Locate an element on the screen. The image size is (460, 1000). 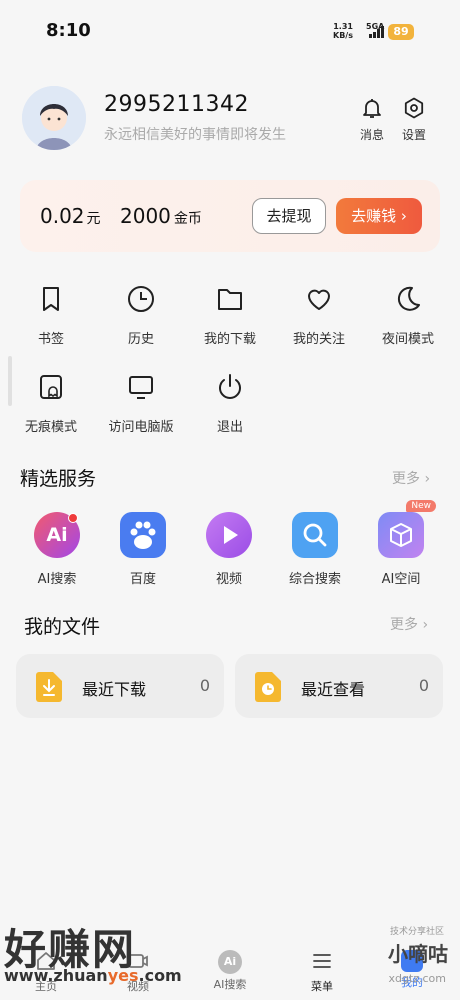
settings-label: 设置 is located at coordinates (413, 135).